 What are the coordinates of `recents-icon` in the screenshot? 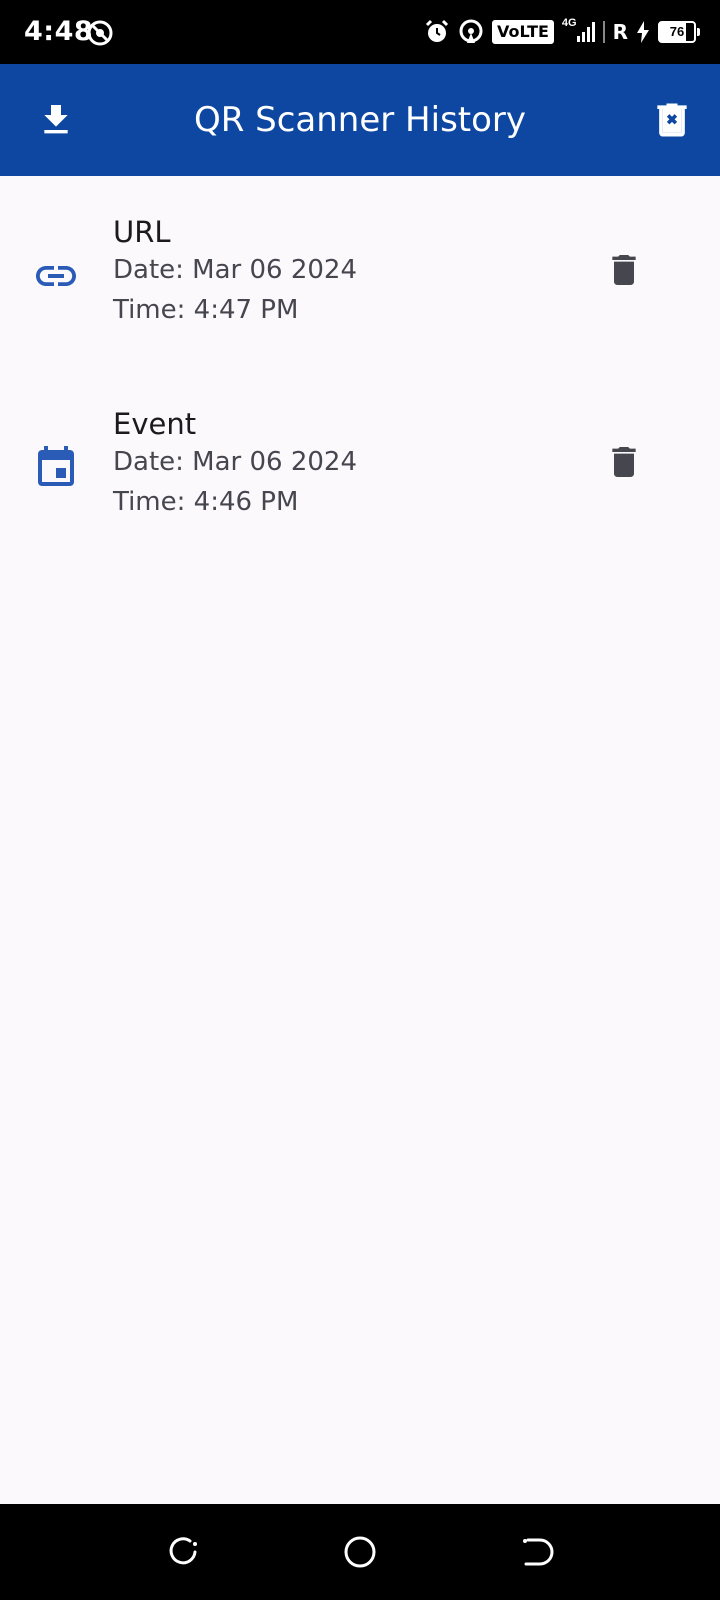 It's located at (184, 1552).